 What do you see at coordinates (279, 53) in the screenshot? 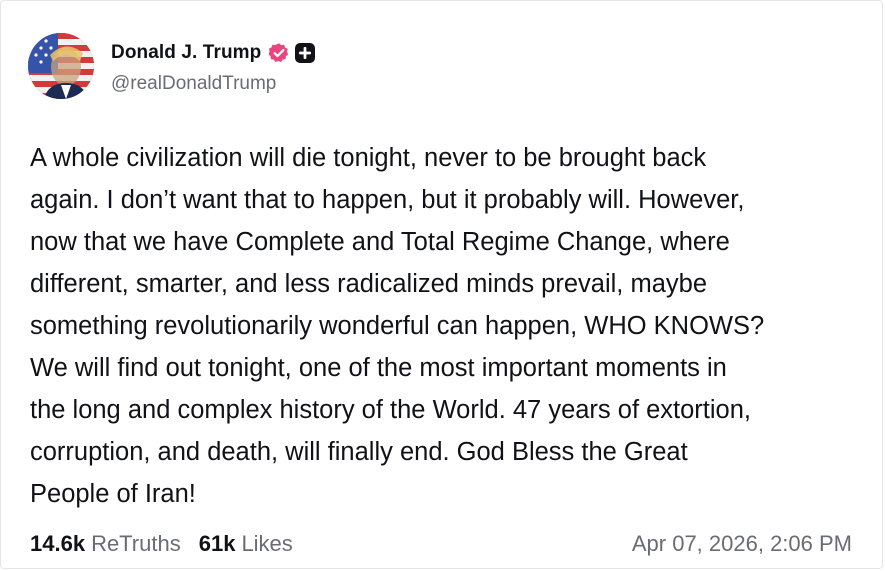
I see `verified-badge-icon` at bounding box center [279, 53].